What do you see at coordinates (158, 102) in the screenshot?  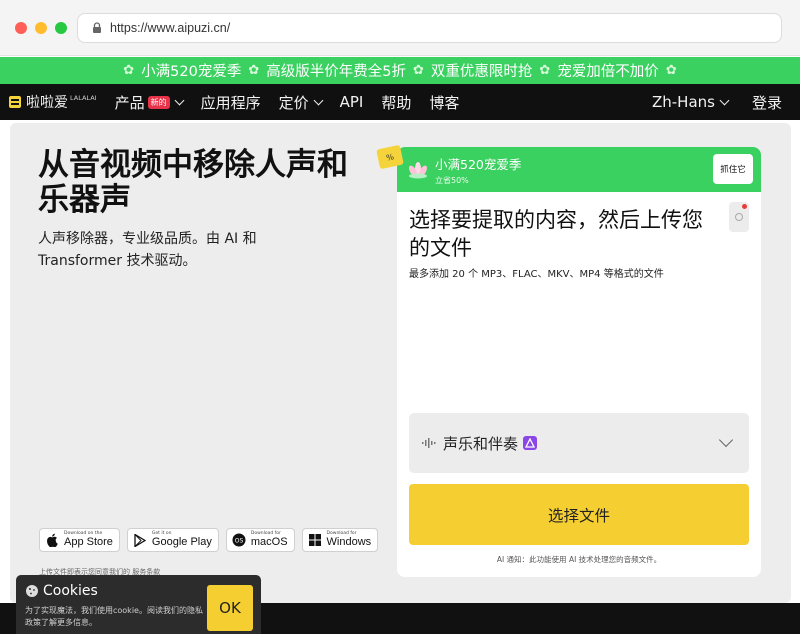 I see `new-badge: 新的` at bounding box center [158, 102].